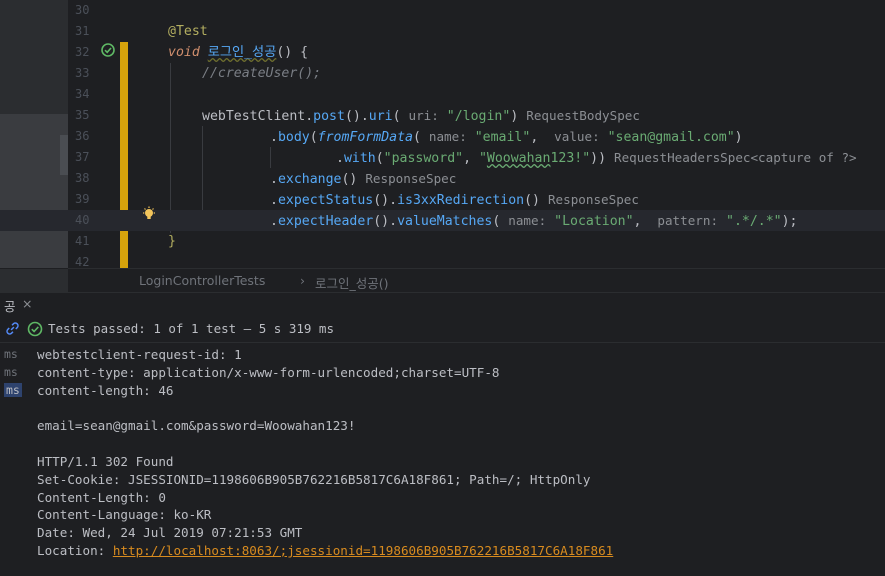  Describe the element at coordinates (442, 52) in the screenshot. I see `code-line: 32 void 로그인_성공() {` at that location.